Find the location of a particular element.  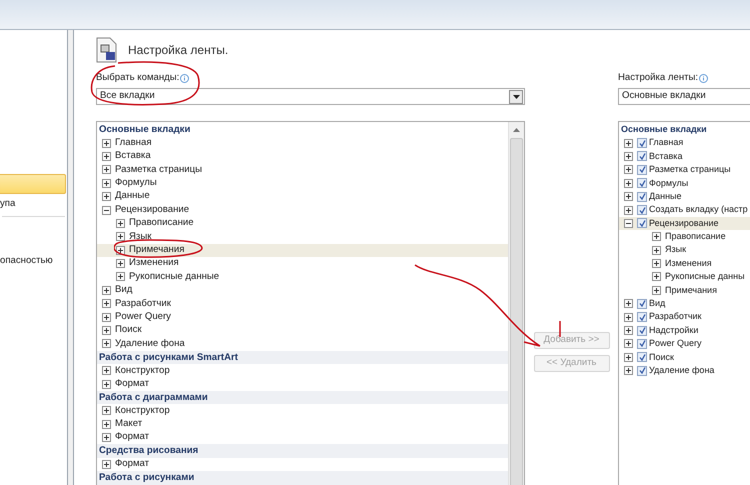

scrollbar is located at coordinates (516, 303).